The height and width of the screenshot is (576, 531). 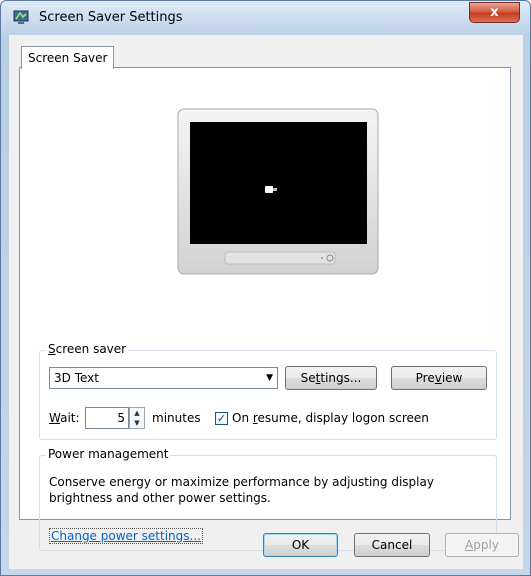 I want to click on on-resume-label: On resume, display logon screen, so click(x=330, y=418).